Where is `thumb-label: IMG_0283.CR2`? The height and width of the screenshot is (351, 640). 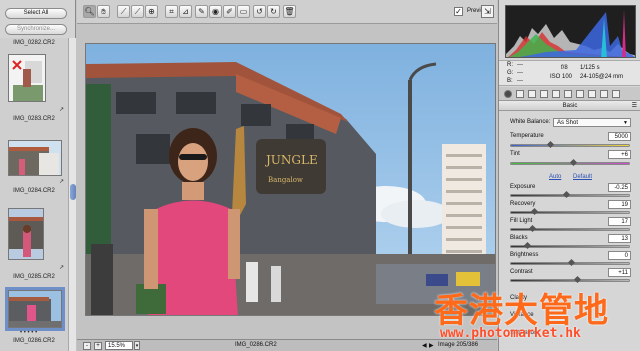 thumb-label: IMG_0283.CR2 is located at coordinates (34, 119).